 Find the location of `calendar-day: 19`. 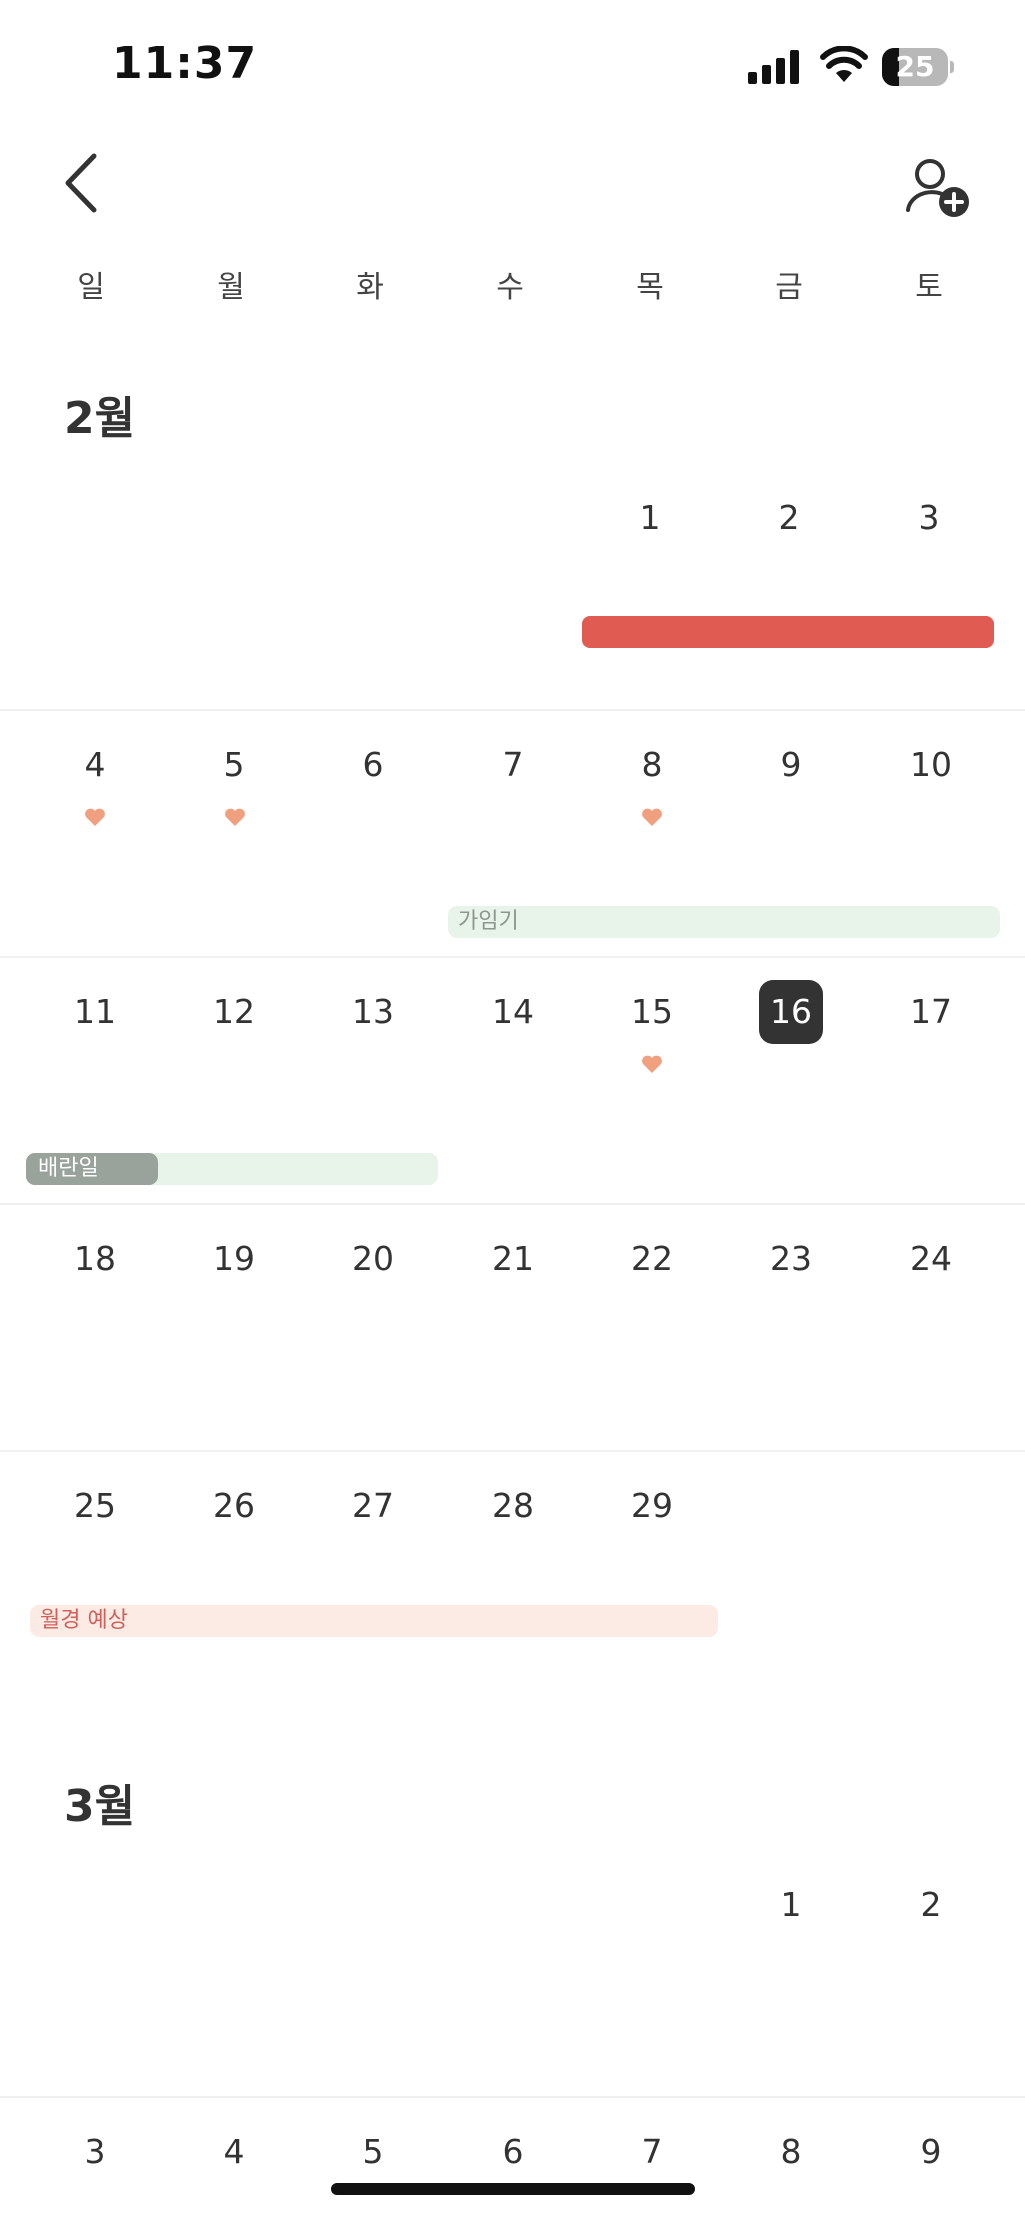

calendar-day: 19 is located at coordinates (234, 1259).